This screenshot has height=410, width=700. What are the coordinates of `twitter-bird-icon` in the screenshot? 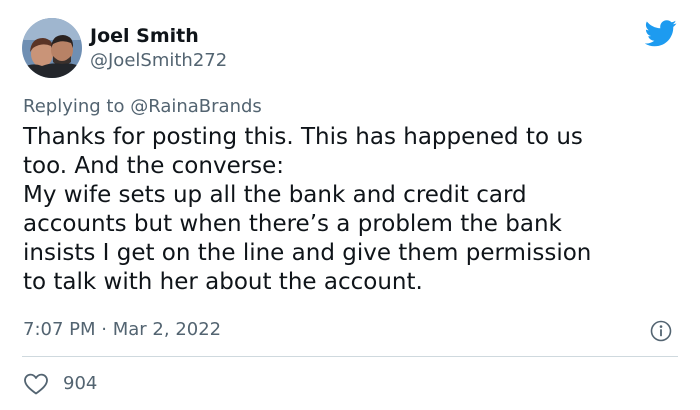 It's located at (661, 33).